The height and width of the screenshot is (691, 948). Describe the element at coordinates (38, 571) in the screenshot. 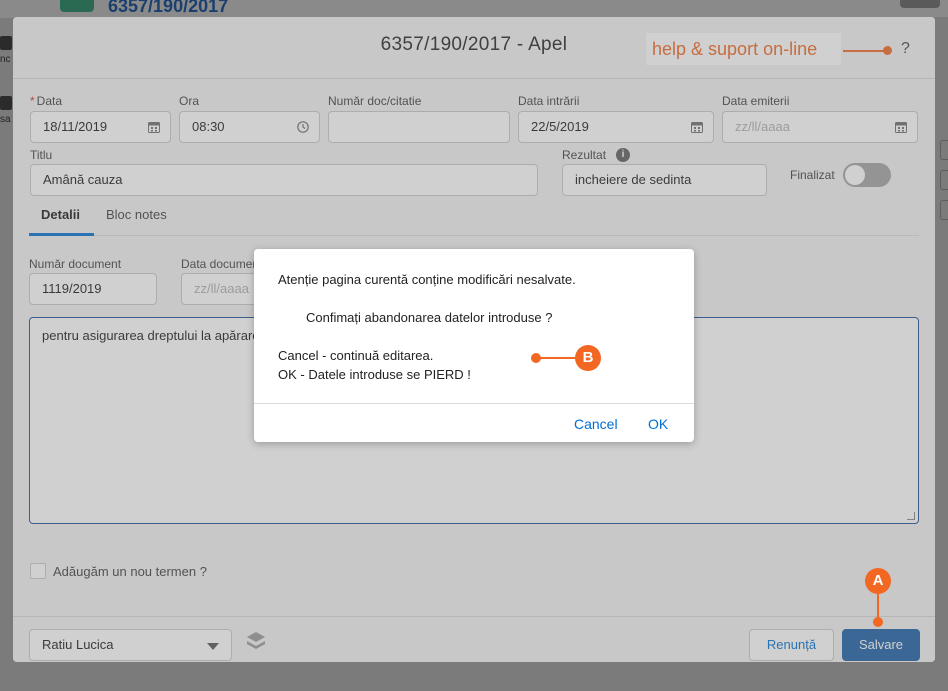

I see `new-term-checkbox` at that location.